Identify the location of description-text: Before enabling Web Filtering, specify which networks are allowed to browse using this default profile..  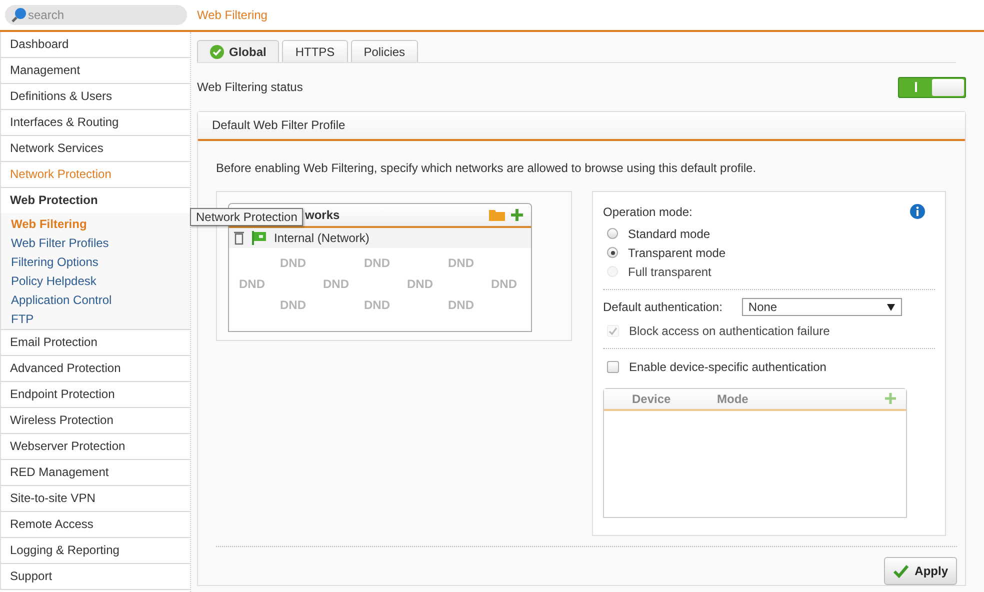
(487, 168).